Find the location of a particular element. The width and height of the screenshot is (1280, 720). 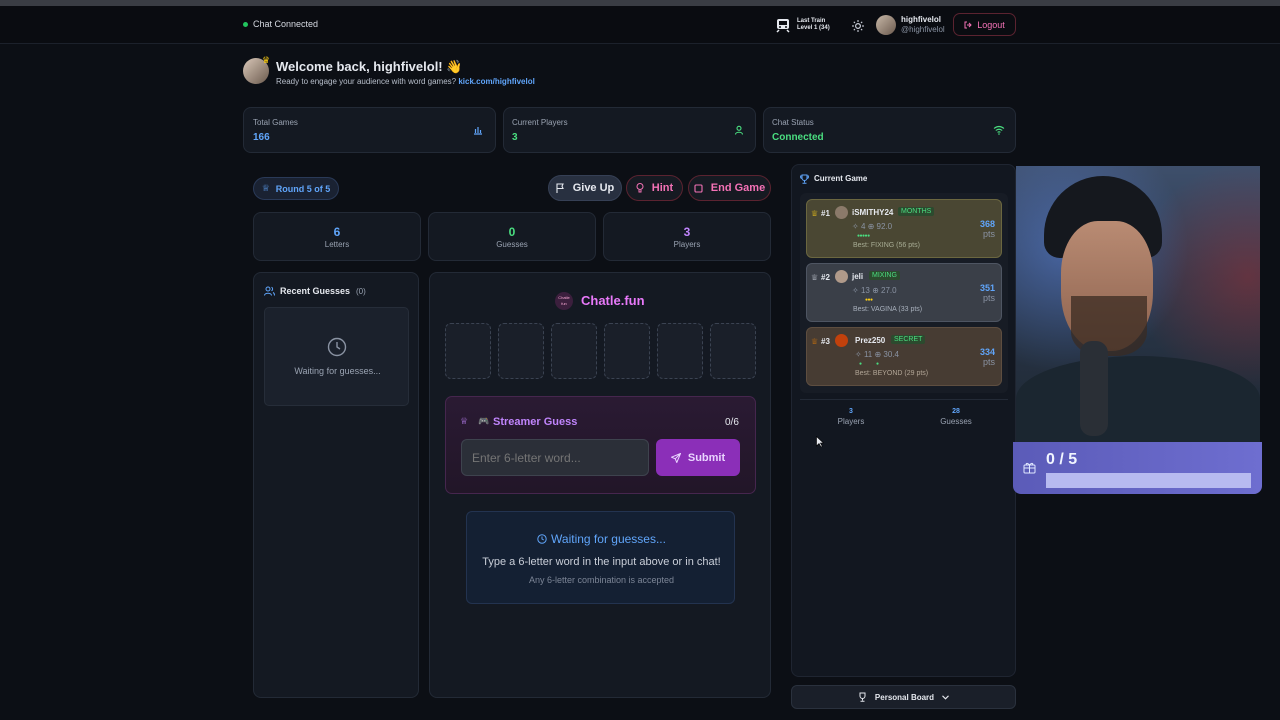

player-word-tag: MONTHS is located at coordinates (916, 211).